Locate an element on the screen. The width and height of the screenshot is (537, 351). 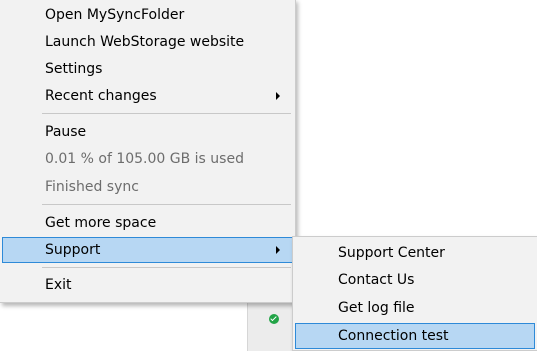
launch-website-item: Launch WebStorage website is located at coordinates (147, 42).